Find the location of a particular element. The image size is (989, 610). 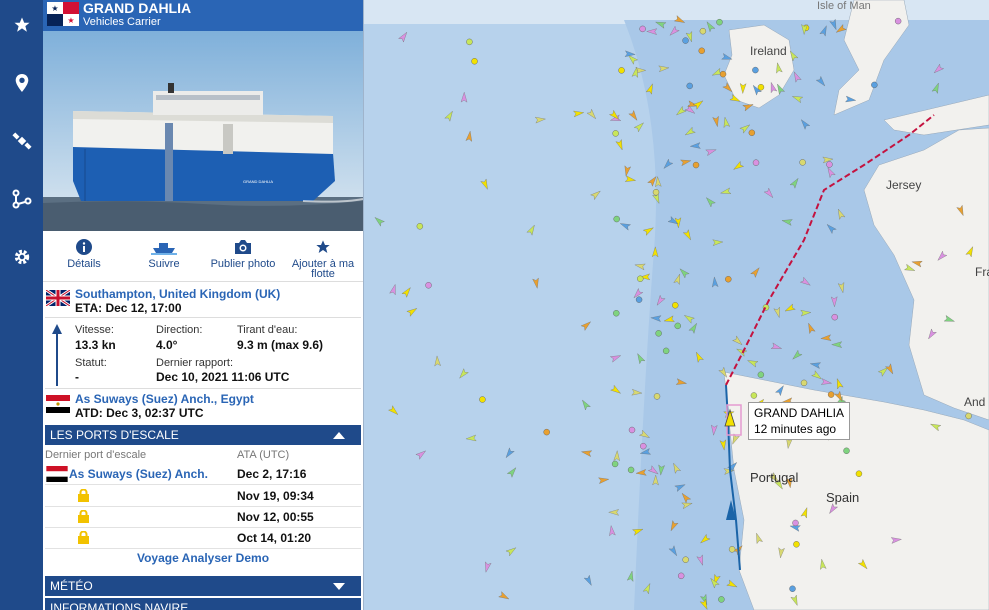

map-label-spain: Spain is located at coordinates (843, 497).